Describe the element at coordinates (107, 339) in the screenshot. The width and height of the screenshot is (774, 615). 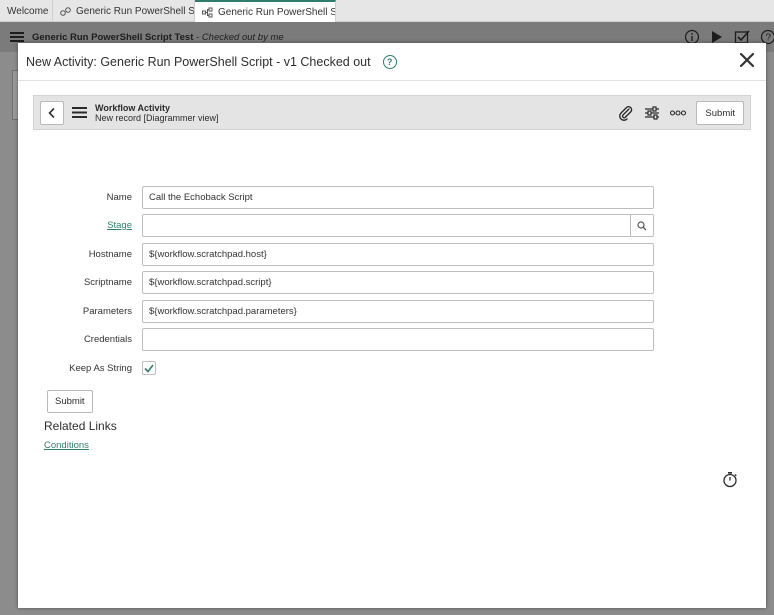
I see `credentials-label: Credentials` at that location.